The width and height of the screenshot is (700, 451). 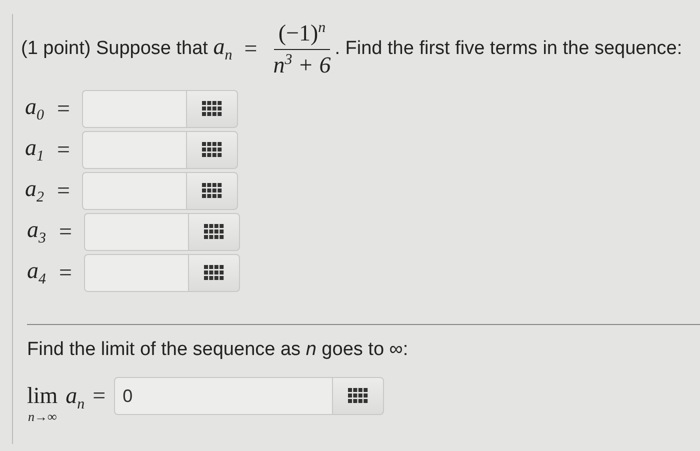 I want to click on term-label: a$_{0}$, so click(x=34, y=109).